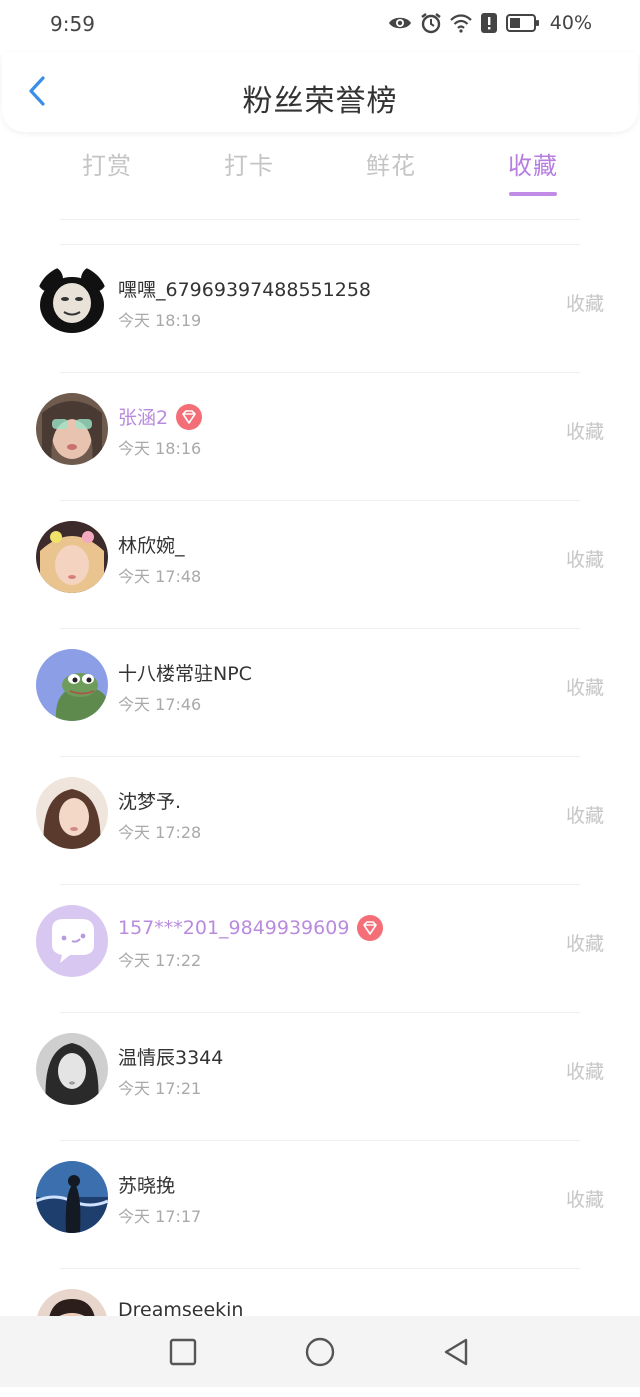  I want to click on list-item: 沈梦予. 今天 17:28 收藏, so click(320, 821).